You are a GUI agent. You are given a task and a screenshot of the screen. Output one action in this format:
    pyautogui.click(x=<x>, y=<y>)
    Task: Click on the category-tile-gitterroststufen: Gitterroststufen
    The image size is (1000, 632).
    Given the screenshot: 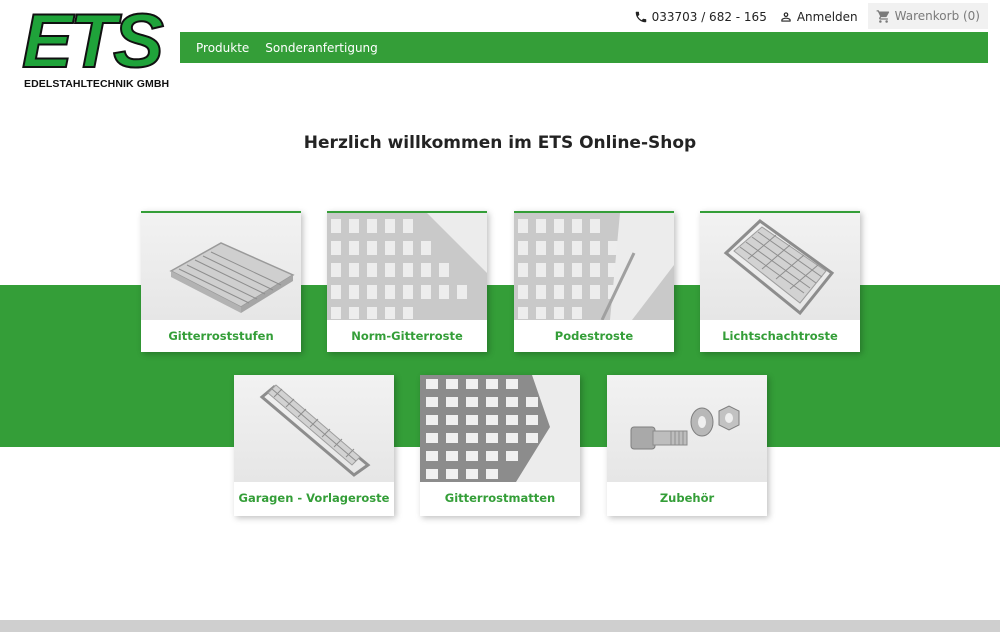 What is the action you would take?
    pyautogui.click(x=221, y=281)
    